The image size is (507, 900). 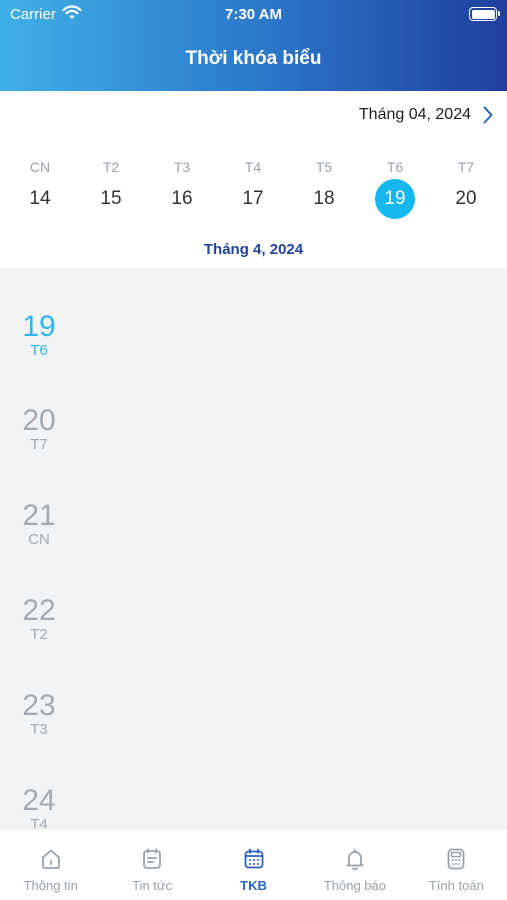 I want to click on calculator-icon, so click(x=456, y=859).